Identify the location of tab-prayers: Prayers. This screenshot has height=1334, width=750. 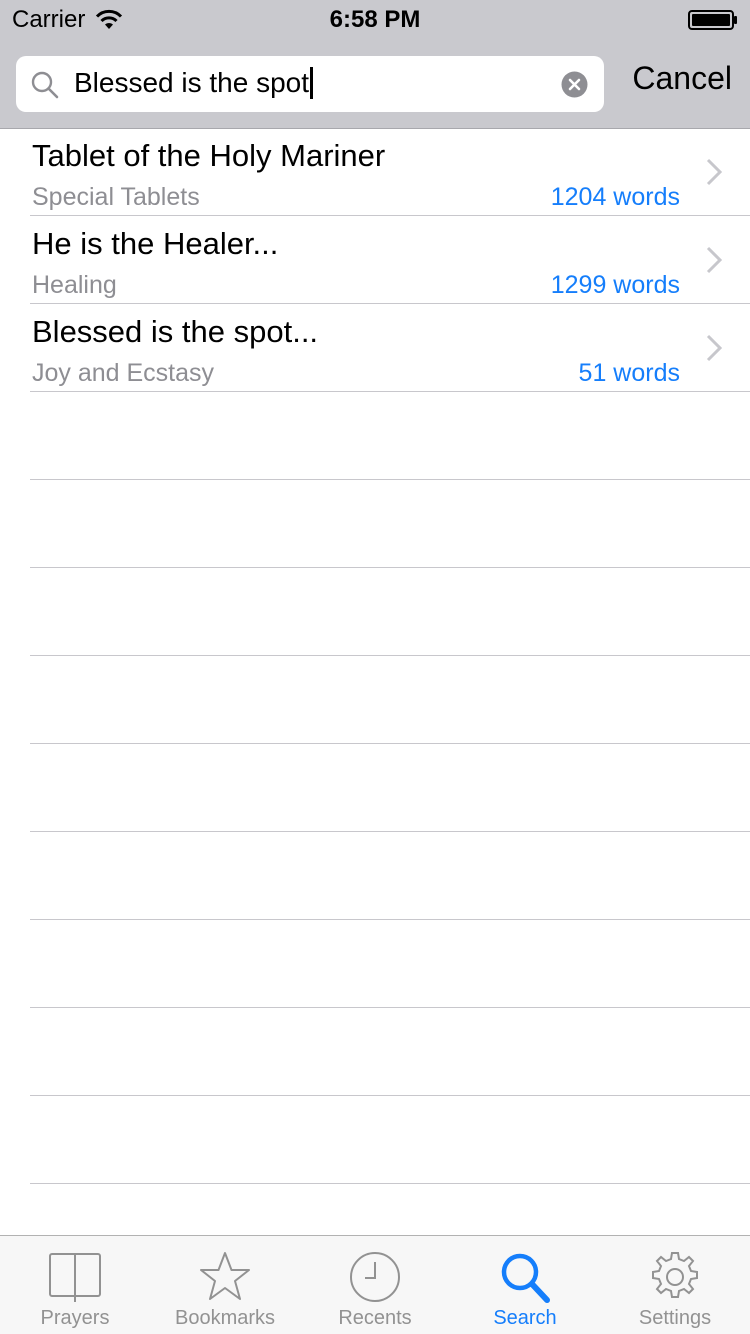
(75, 1285).